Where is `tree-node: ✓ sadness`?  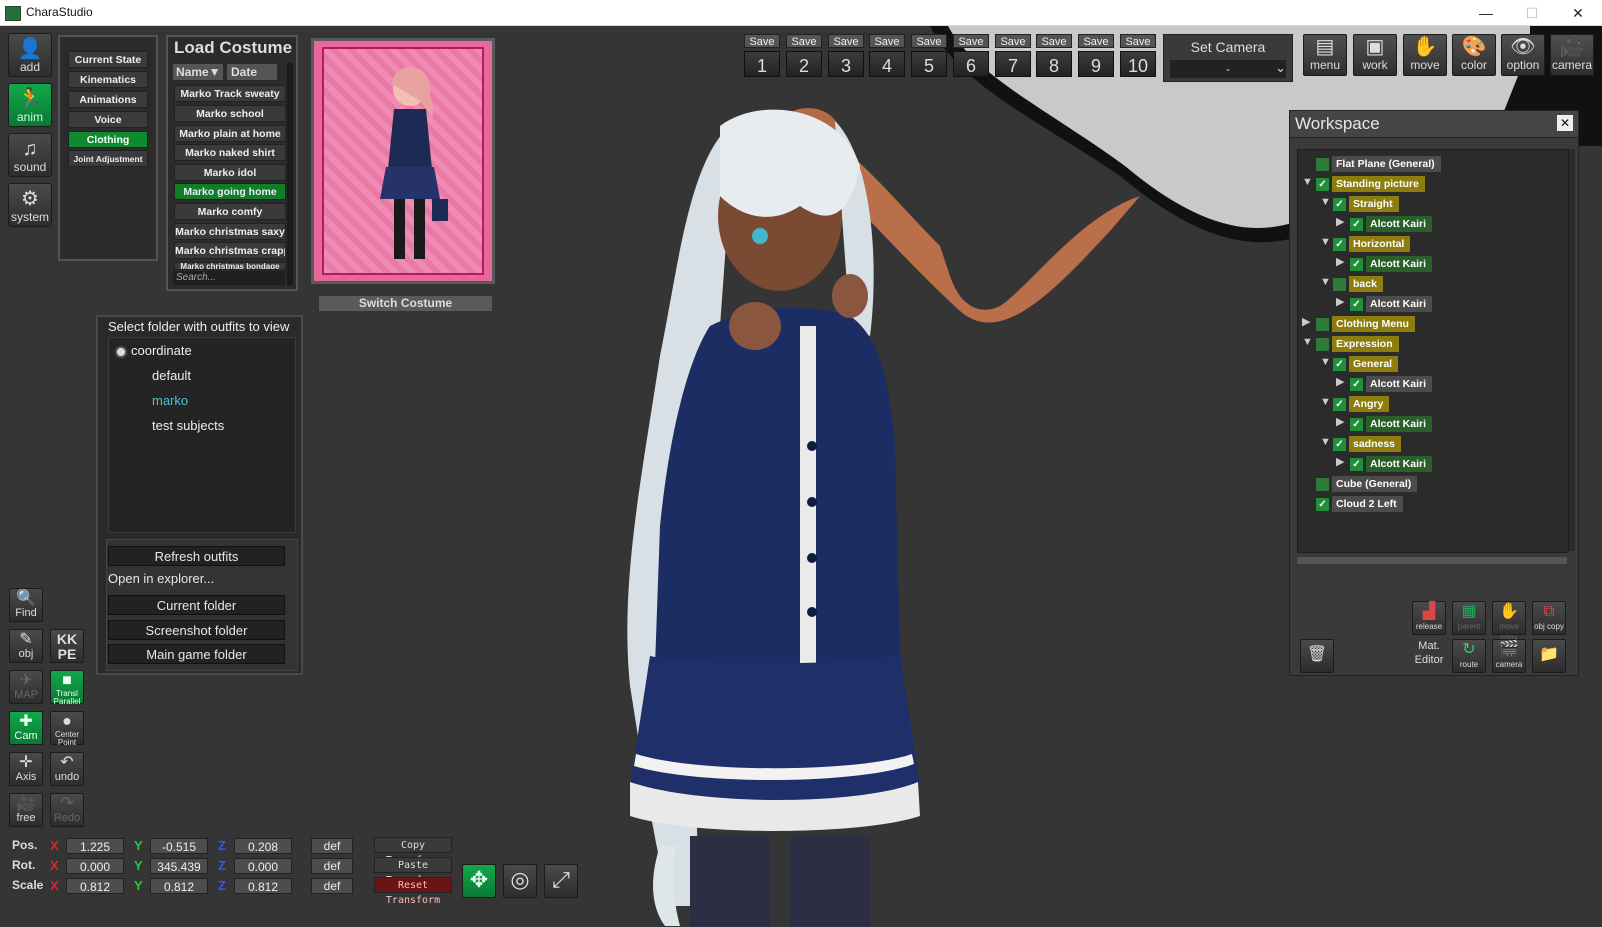 tree-node: ✓ sadness is located at coordinates (1367, 444).